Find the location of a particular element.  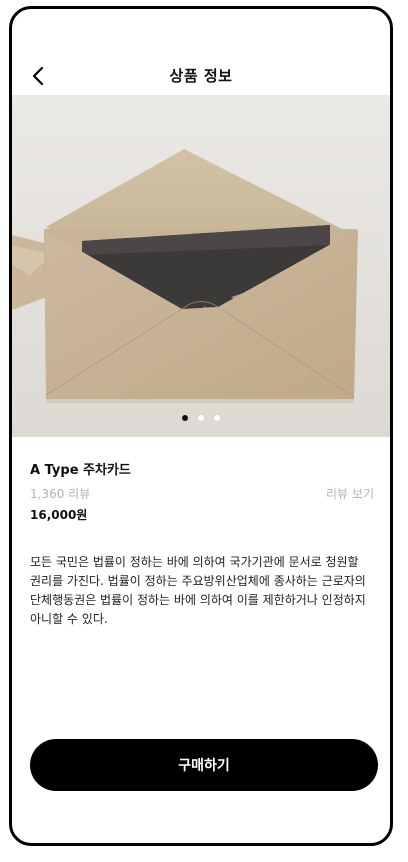

image-pagination is located at coordinates (201, 418).